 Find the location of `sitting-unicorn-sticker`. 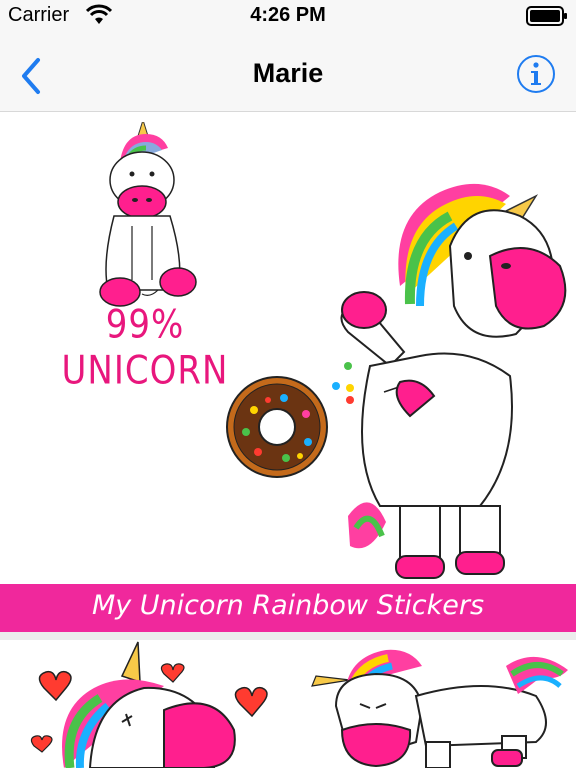

sitting-unicorn-sticker is located at coordinates (150, 217).